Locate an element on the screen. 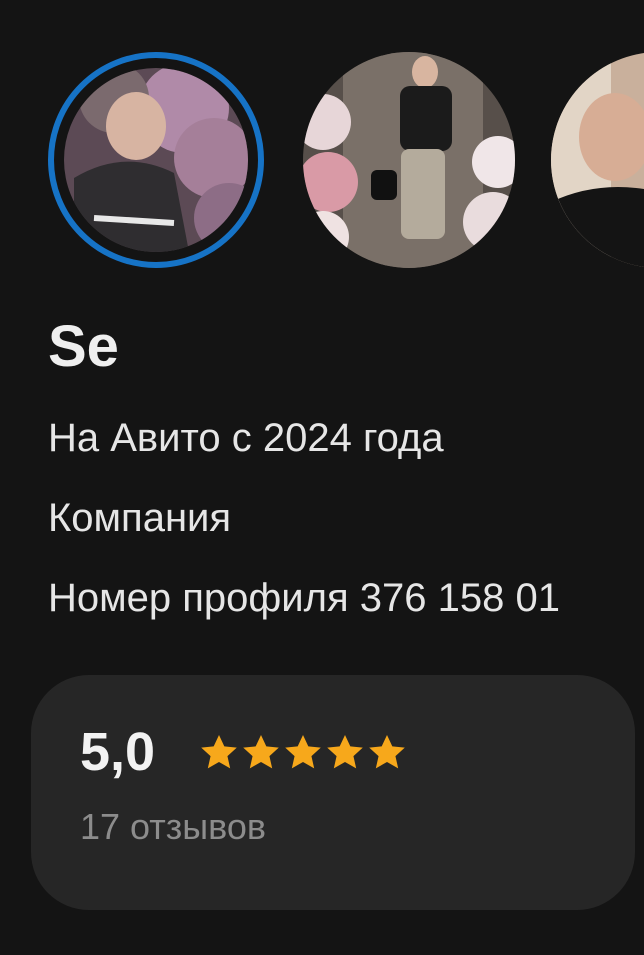  rating-value: 5,0 is located at coordinates (118, 752).